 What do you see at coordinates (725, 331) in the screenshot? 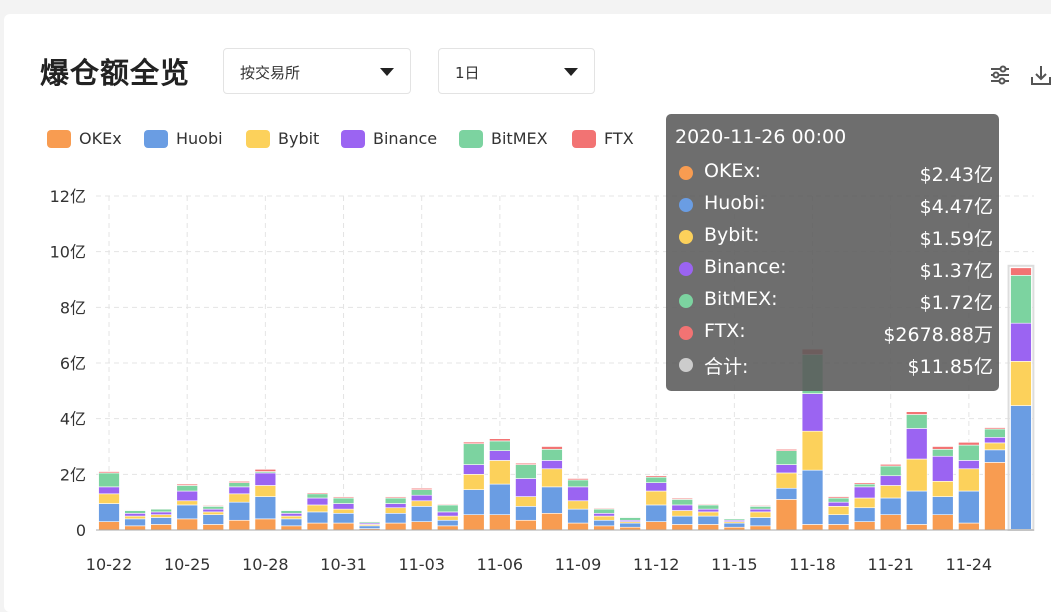
I see `tooltip-name: FTX:` at bounding box center [725, 331].